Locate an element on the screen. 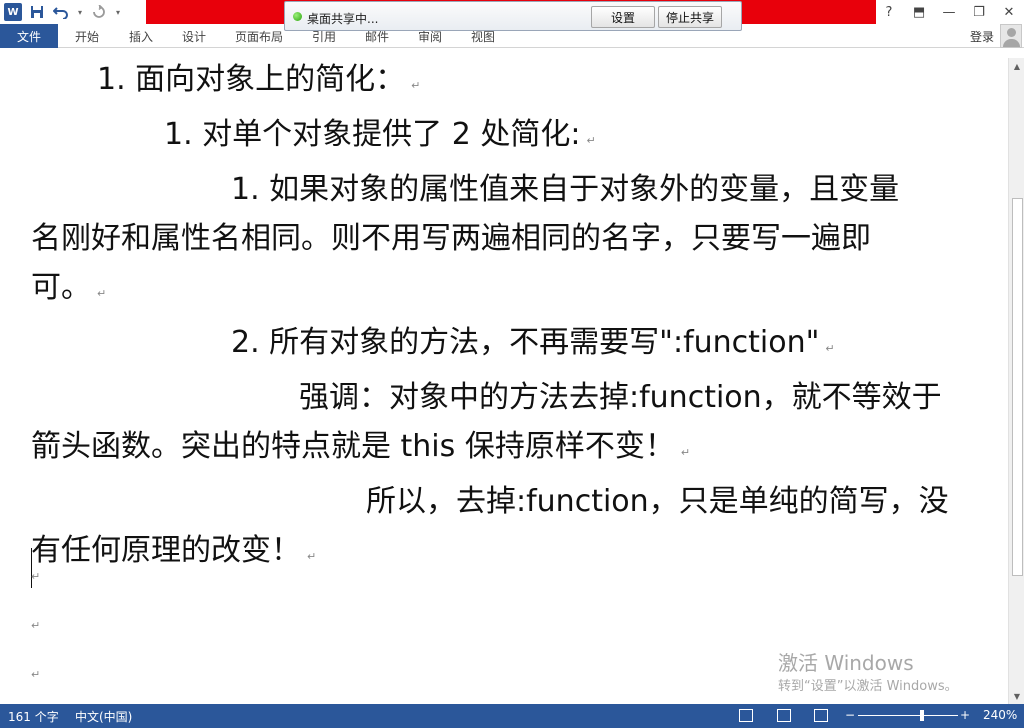 This screenshot has width=1024, height=728. window-controls: ? ⬒ — ❐ ✕ is located at coordinates (949, 12).